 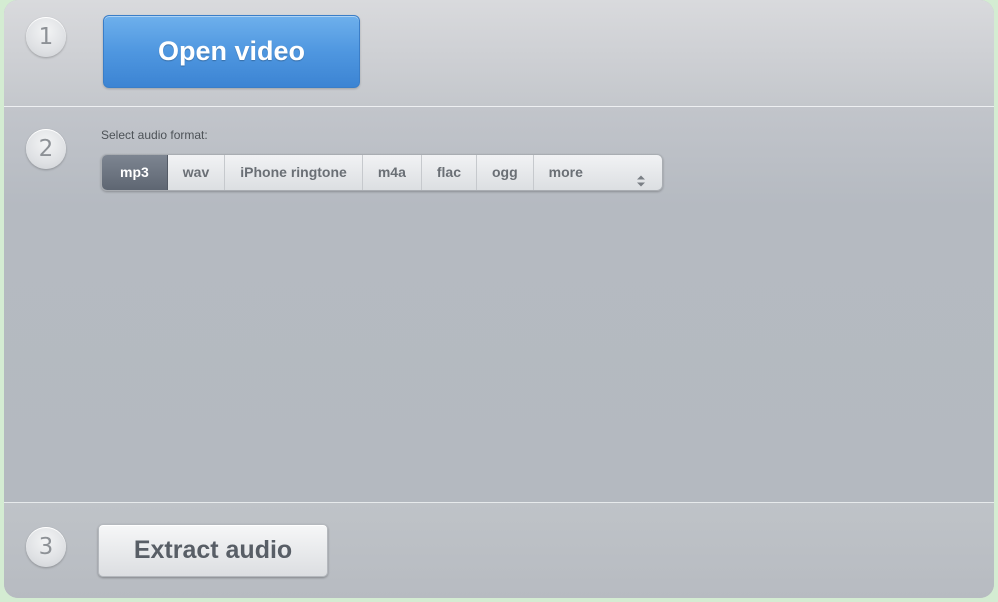 I want to click on more-label: more, so click(x=565, y=172).